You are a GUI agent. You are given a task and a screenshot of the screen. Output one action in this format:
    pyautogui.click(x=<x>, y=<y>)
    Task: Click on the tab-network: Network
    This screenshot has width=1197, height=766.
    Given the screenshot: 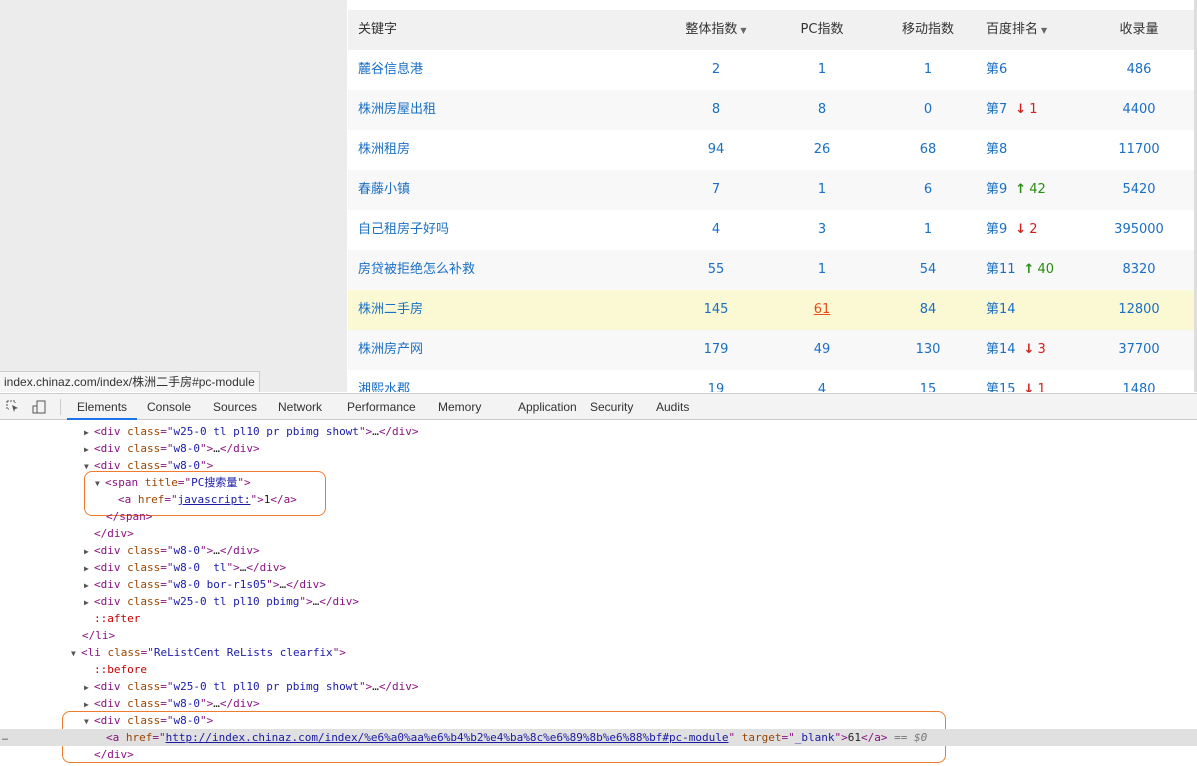 What is the action you would take?
    pyautogui.click(x=300, y=407)
    